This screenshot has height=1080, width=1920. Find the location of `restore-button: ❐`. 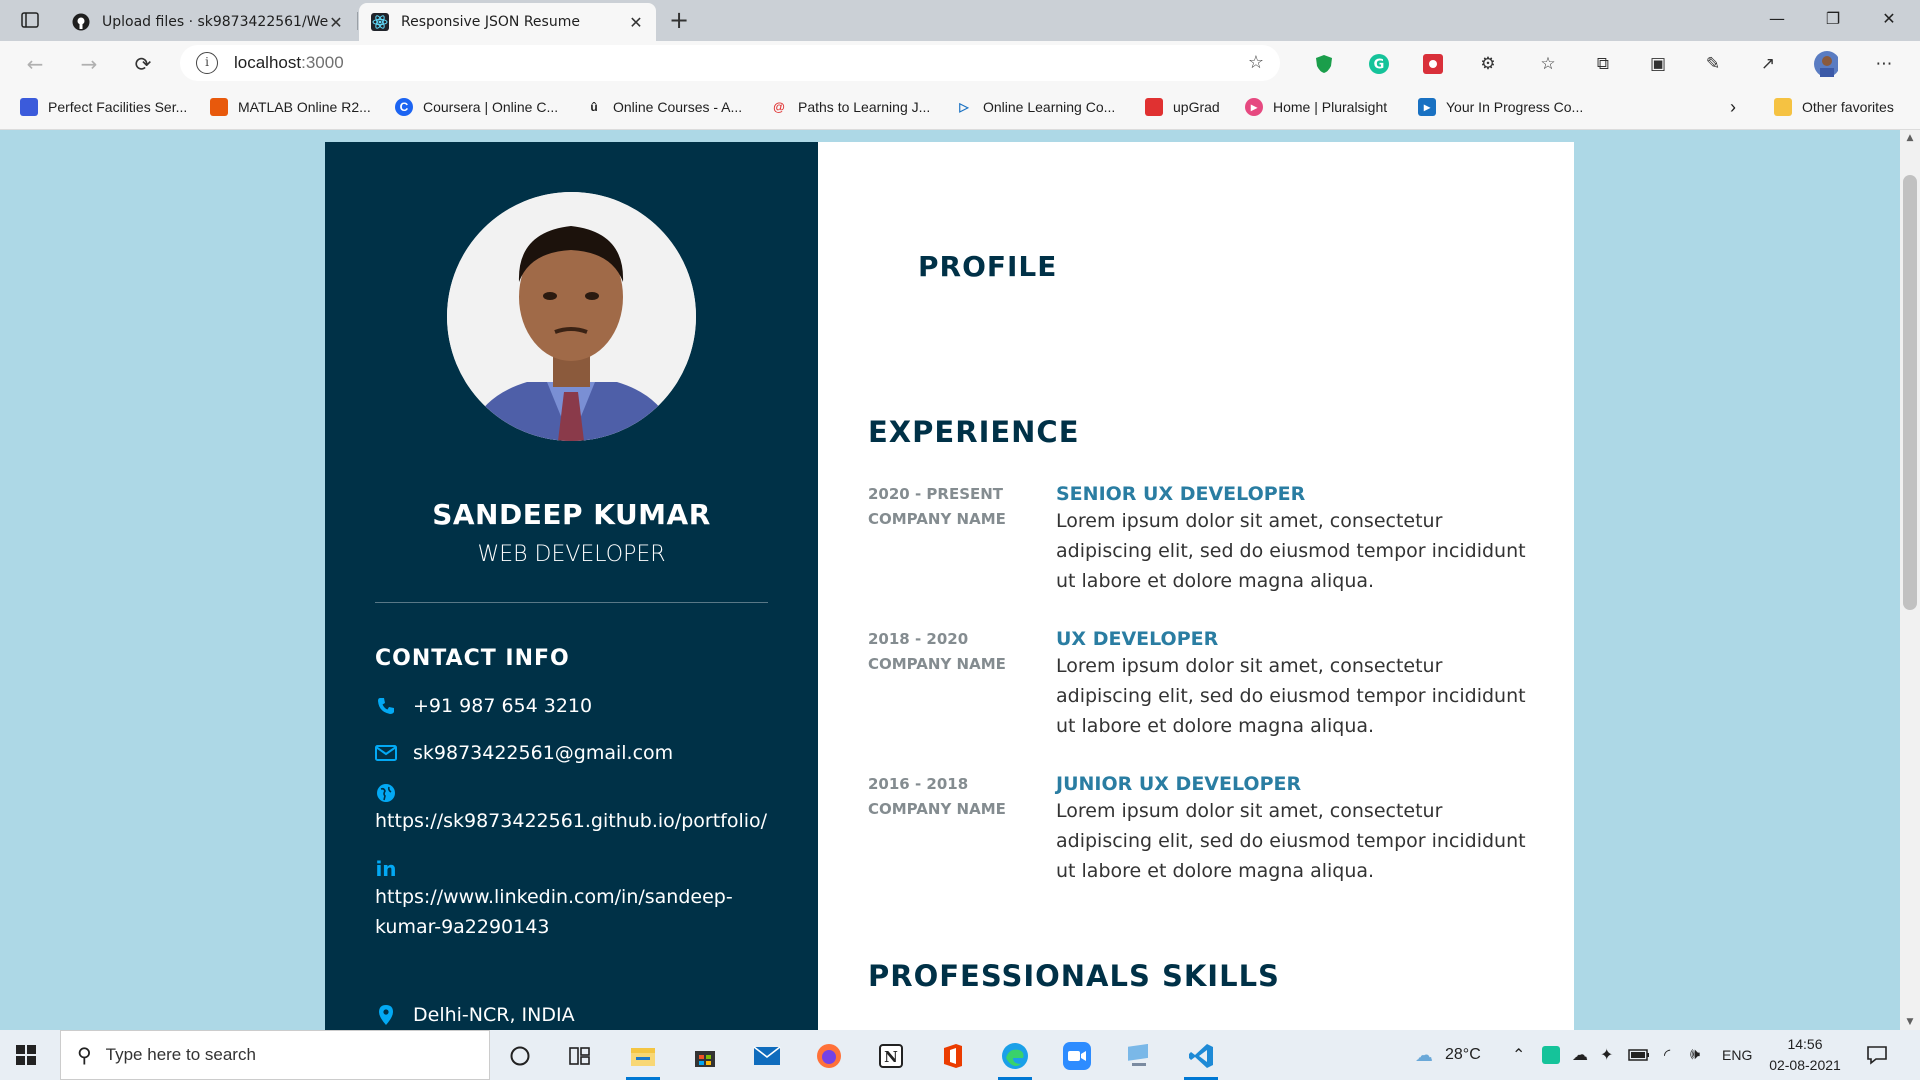

restore-button: ❐ is located at coordinates (1833, 19).